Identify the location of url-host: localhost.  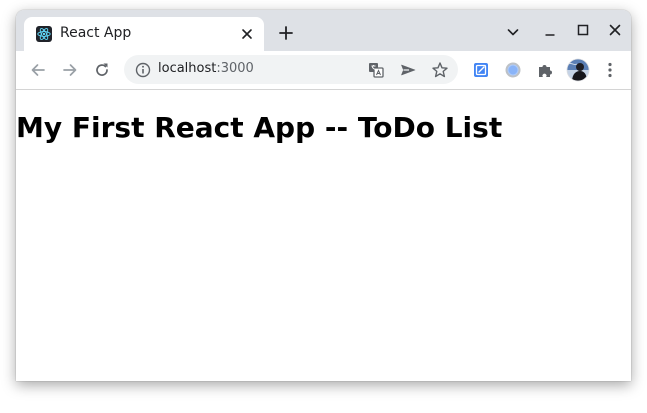
(187, 68).